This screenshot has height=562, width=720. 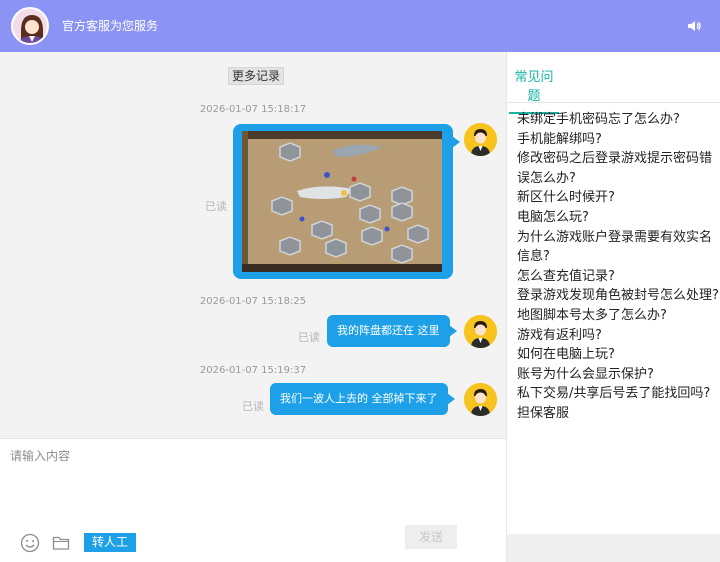 I want to click on faq-item: 未绑定手机密码忘了怎么办?, so click(x=618, y=120).